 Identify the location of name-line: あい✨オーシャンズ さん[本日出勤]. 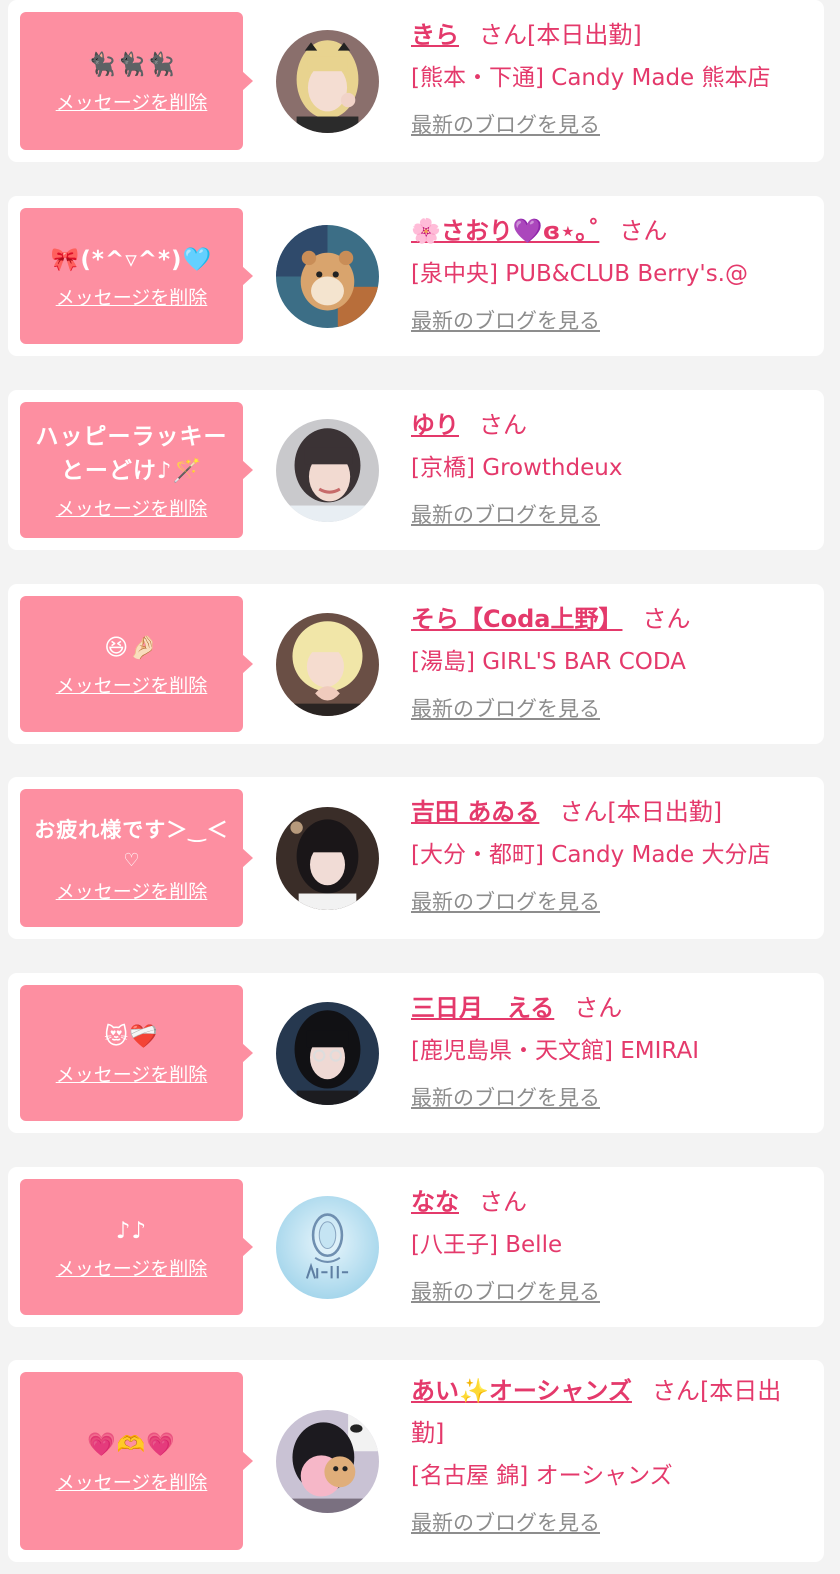
(611, 1412).